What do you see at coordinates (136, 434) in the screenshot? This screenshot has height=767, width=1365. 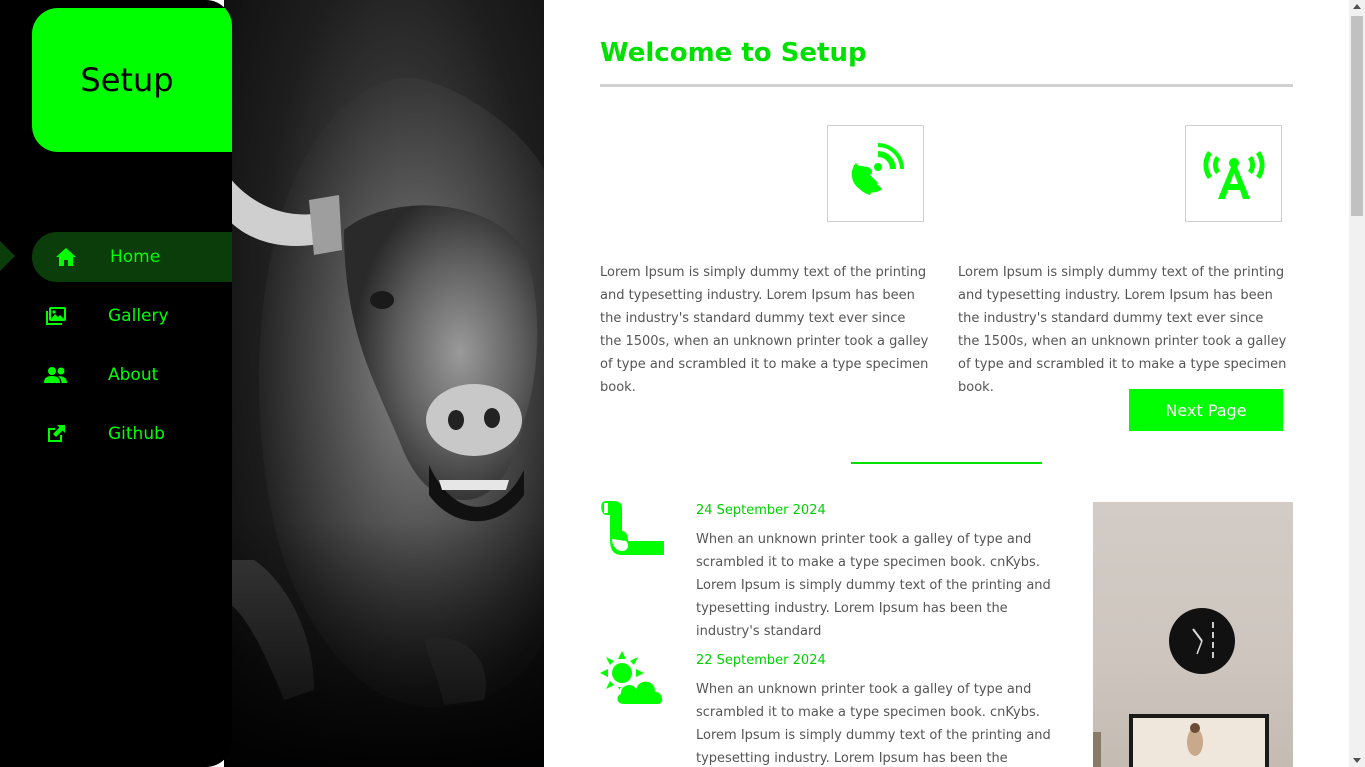 I see `nav-label-github: Github` at bounding box center [136, 434].